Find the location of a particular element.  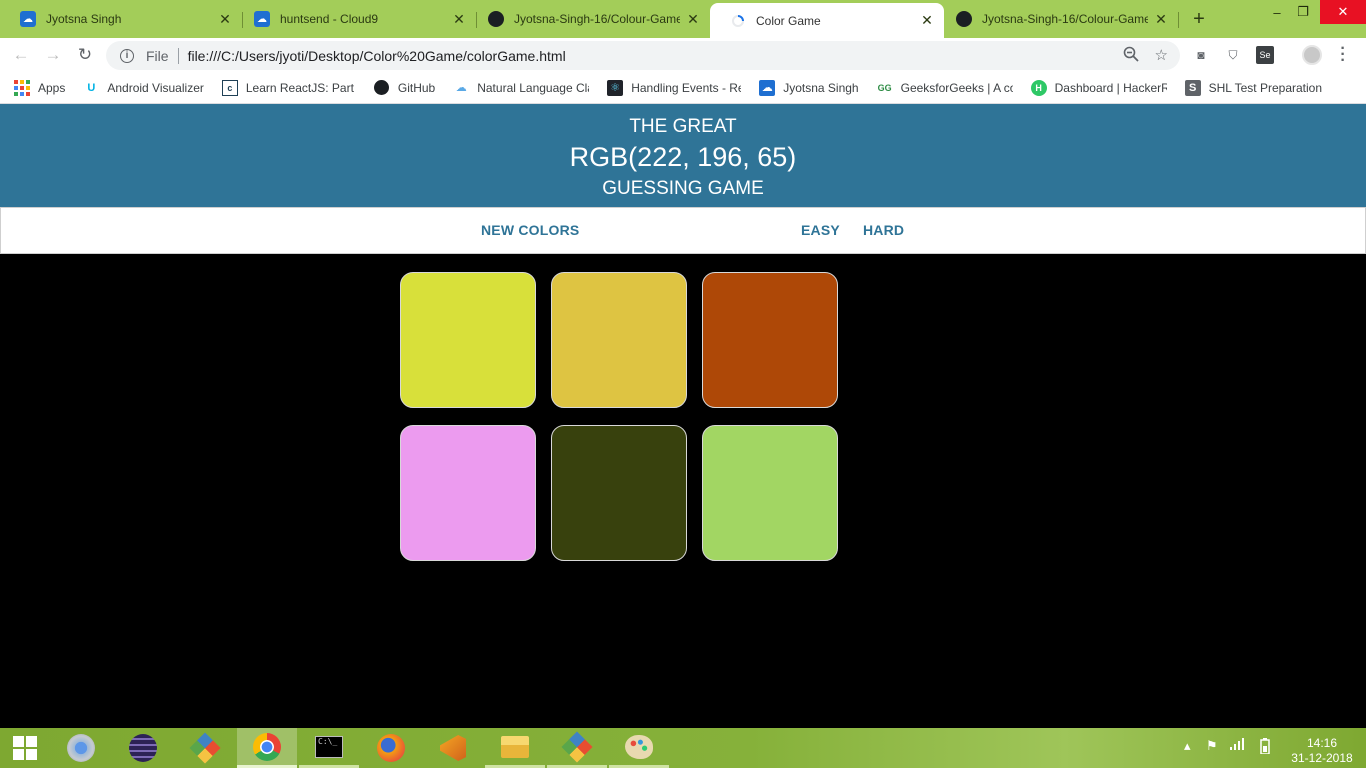

bookmark-handling-events: ⚛ Handling Events - Re is located at coordinates (674, 87).